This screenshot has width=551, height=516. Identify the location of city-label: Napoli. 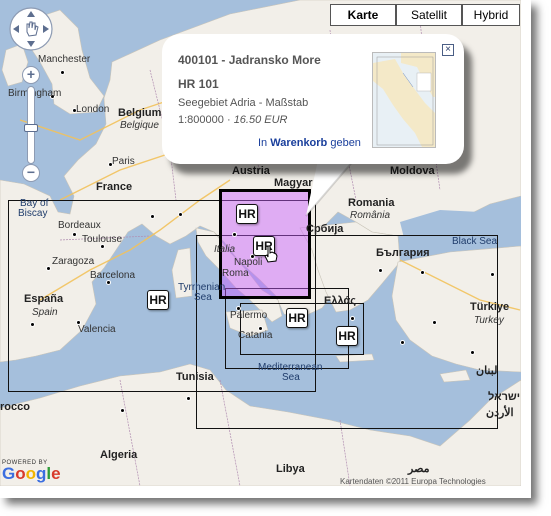
(248, 262).